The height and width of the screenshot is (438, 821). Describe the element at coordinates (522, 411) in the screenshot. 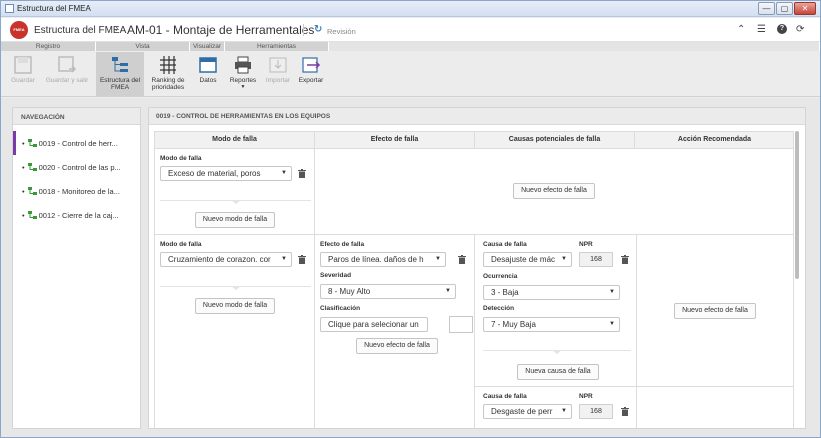

I see `cause-value: Desgaste de perr` at that location.